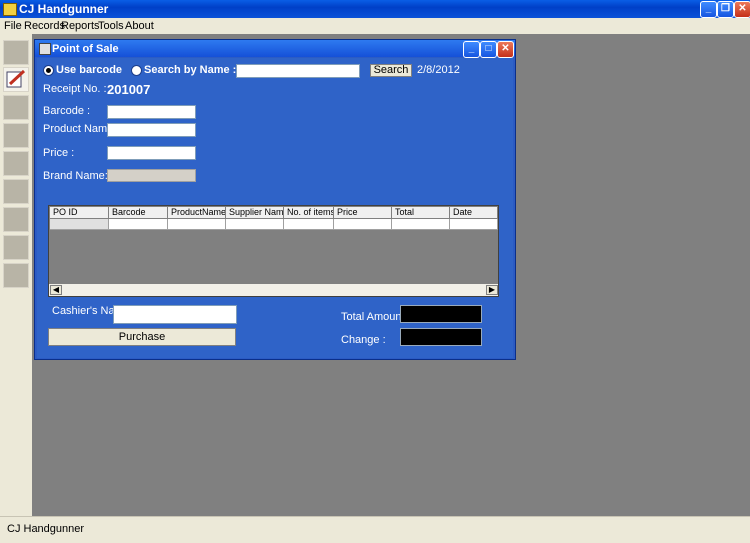 The height and width of the screenshot is (543, 750). Describe the element at coordinates (474, 212) in the screenshot. I see `col-header-date: Date` at that location.